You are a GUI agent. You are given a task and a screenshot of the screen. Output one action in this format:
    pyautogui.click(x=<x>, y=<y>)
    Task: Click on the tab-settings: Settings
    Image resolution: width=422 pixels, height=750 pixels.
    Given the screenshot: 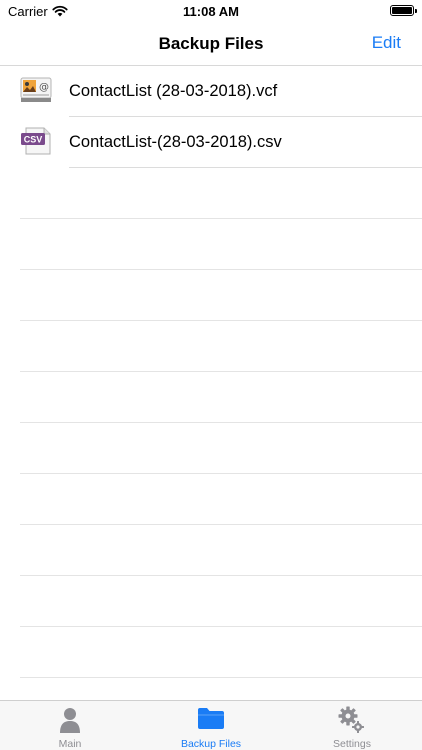 What is the action you would take?
    pyautogui.click(x=352, y=725)
    